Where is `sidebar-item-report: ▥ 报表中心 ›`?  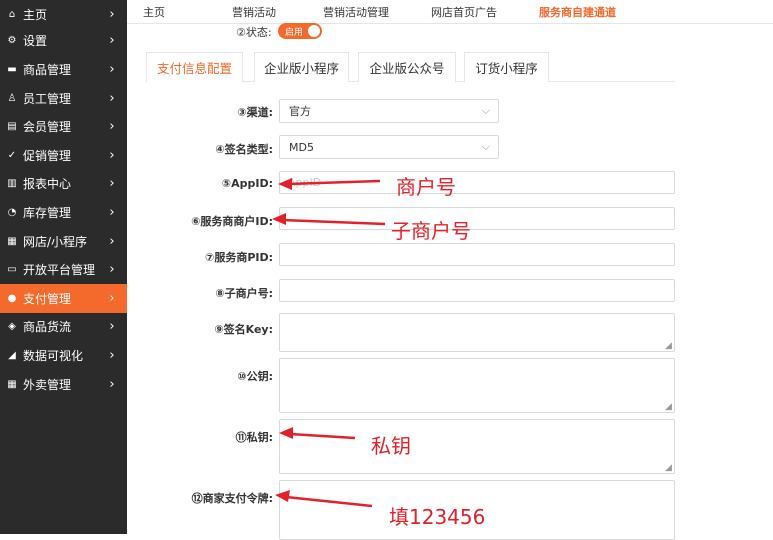 sidebar-item-report: ▥ 报表中心 › is located at coordinates (63, 184).